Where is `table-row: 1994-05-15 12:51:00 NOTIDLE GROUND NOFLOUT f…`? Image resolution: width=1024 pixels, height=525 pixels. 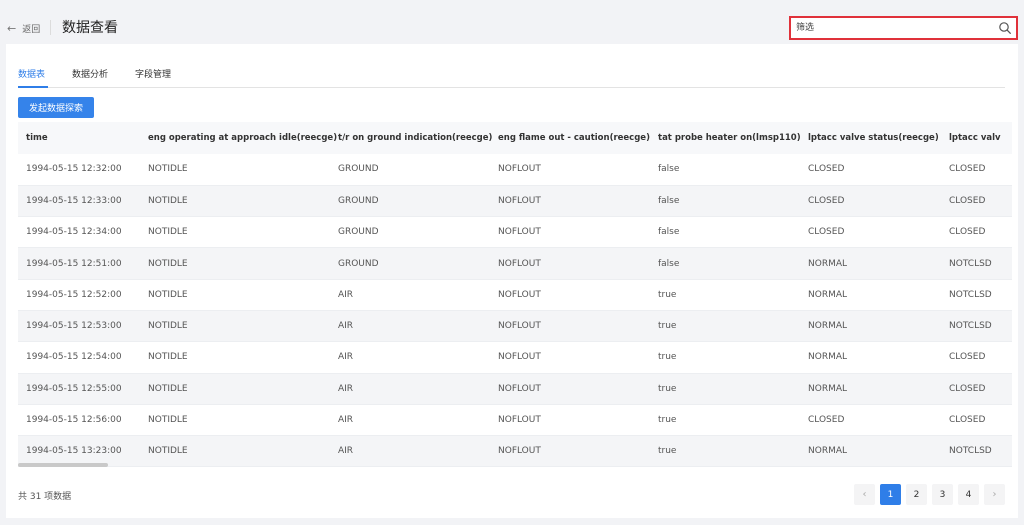
table-row: 1994-05-15 12:51:00 NOTIDLE GROUND NOFLOUT f… is located at coordinates (515, 263).